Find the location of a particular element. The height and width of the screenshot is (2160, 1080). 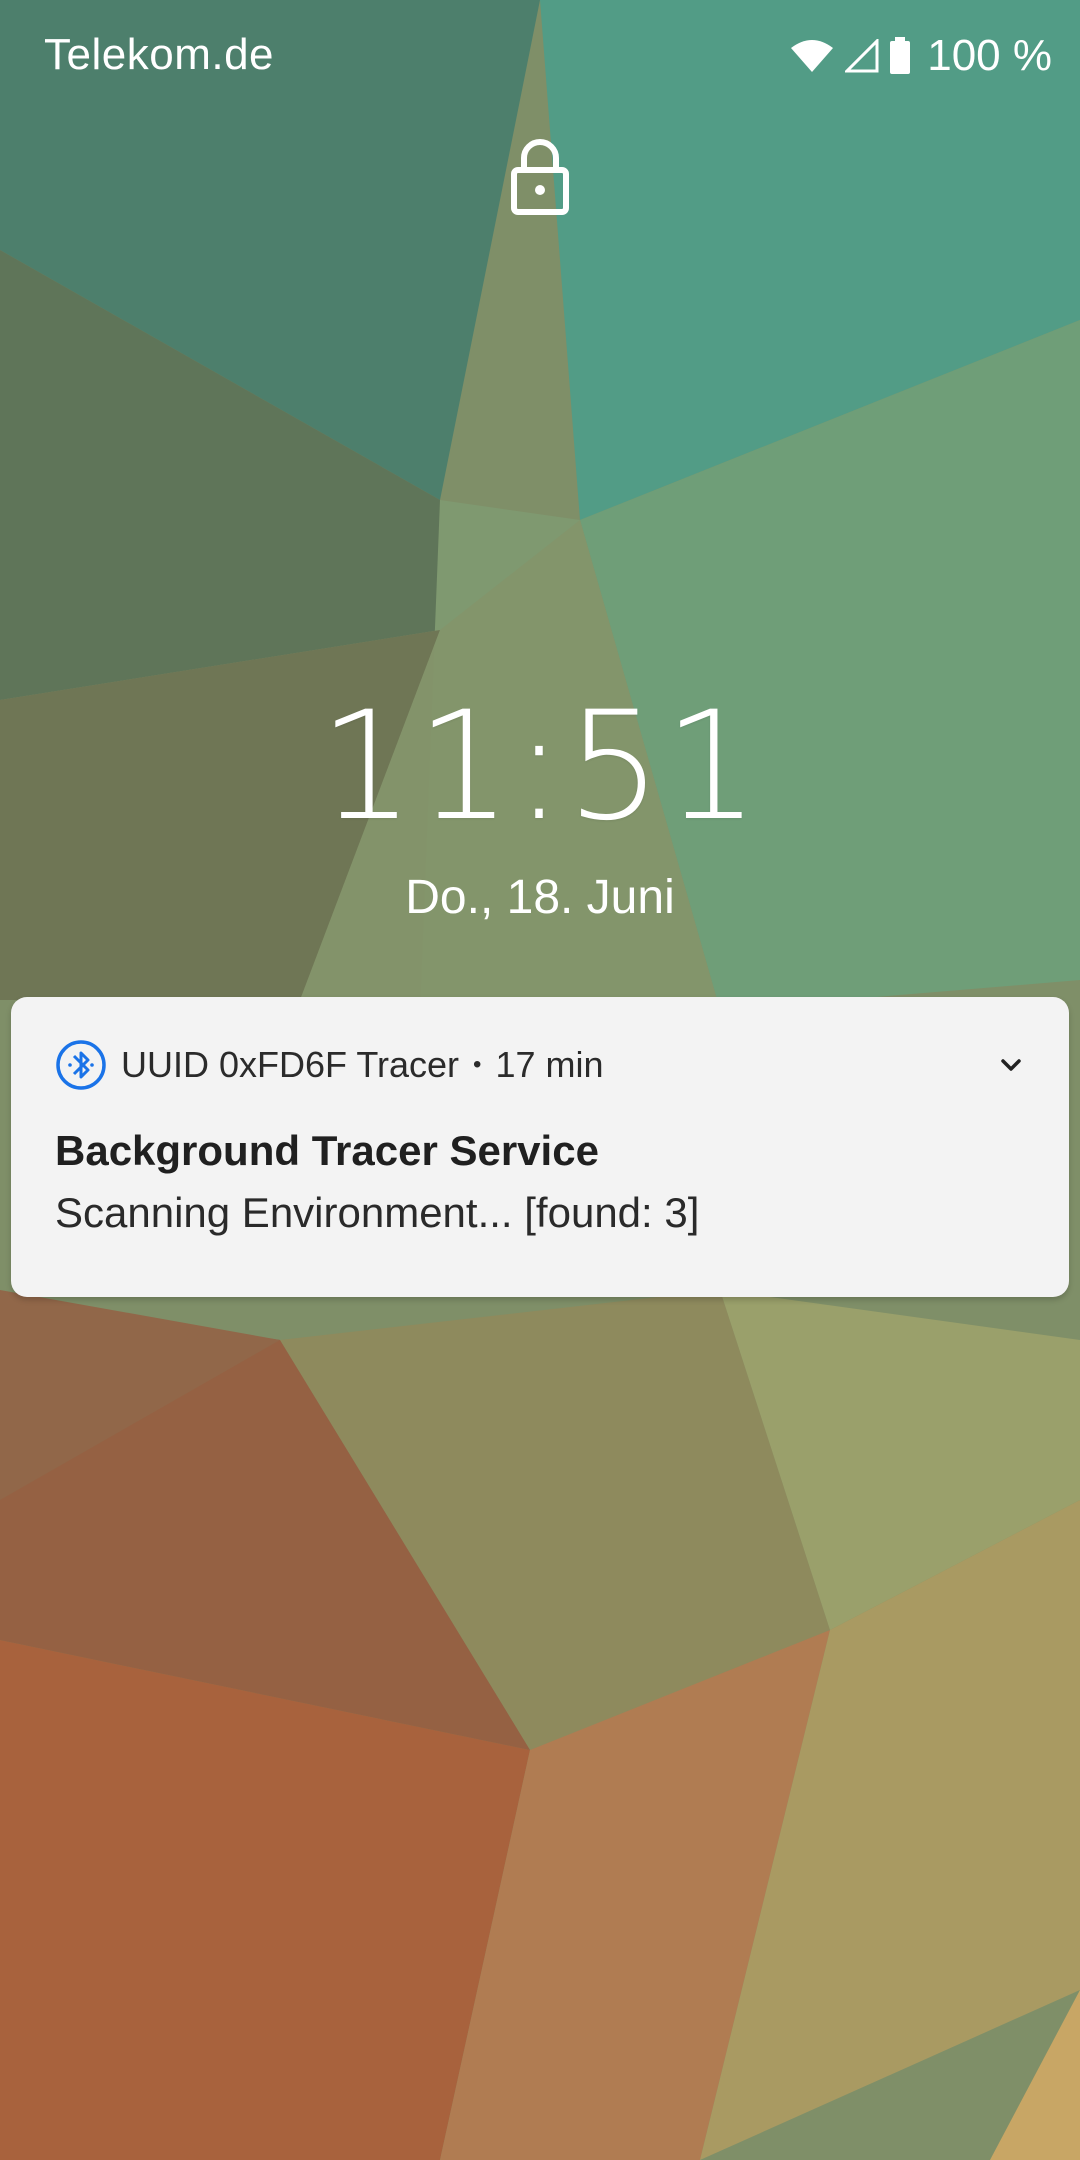

notification-title: Background Tracer Service is located at coordinates (327, 1150).